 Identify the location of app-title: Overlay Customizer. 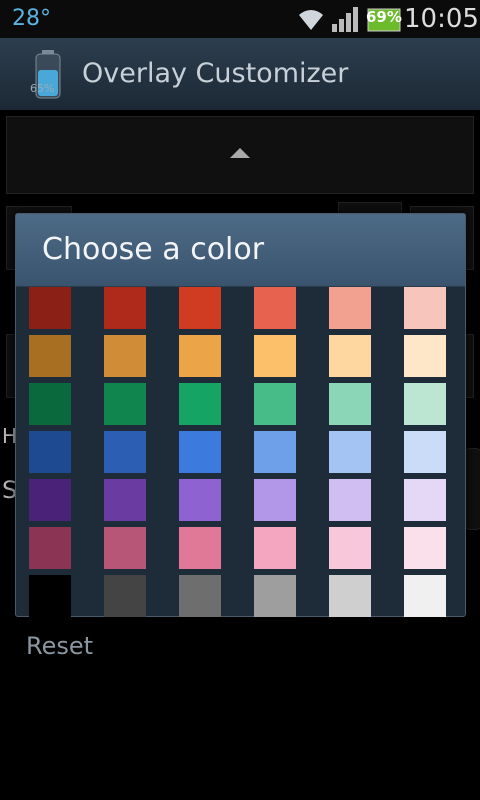
(215, 73).